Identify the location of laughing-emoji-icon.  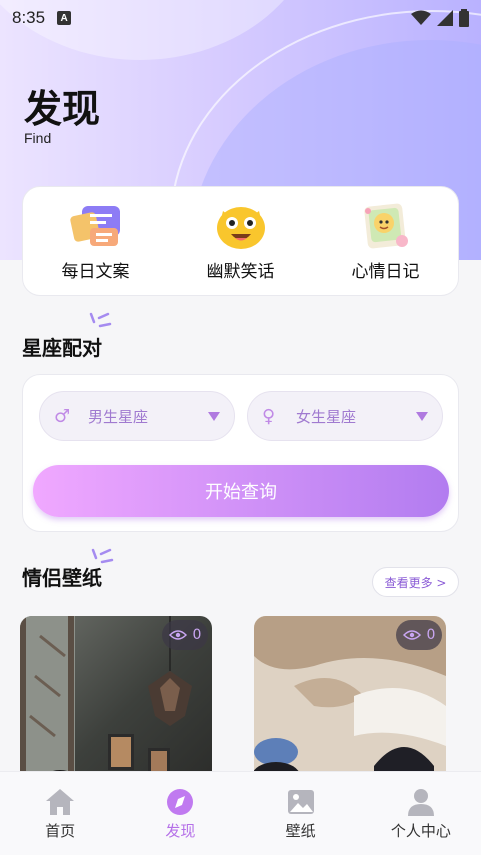
(241, 226).